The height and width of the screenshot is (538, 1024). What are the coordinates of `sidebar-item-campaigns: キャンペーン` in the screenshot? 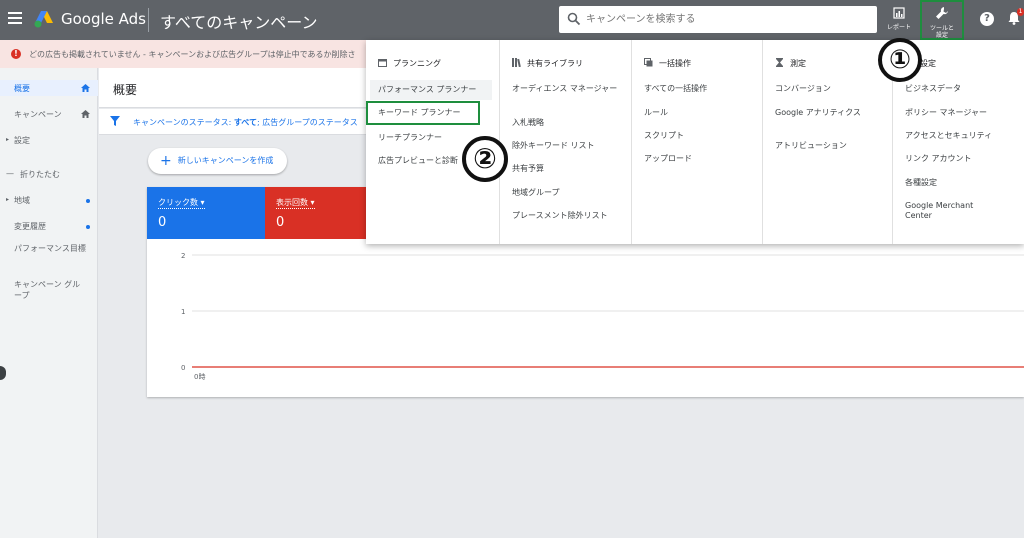 It's located at (49, 114).